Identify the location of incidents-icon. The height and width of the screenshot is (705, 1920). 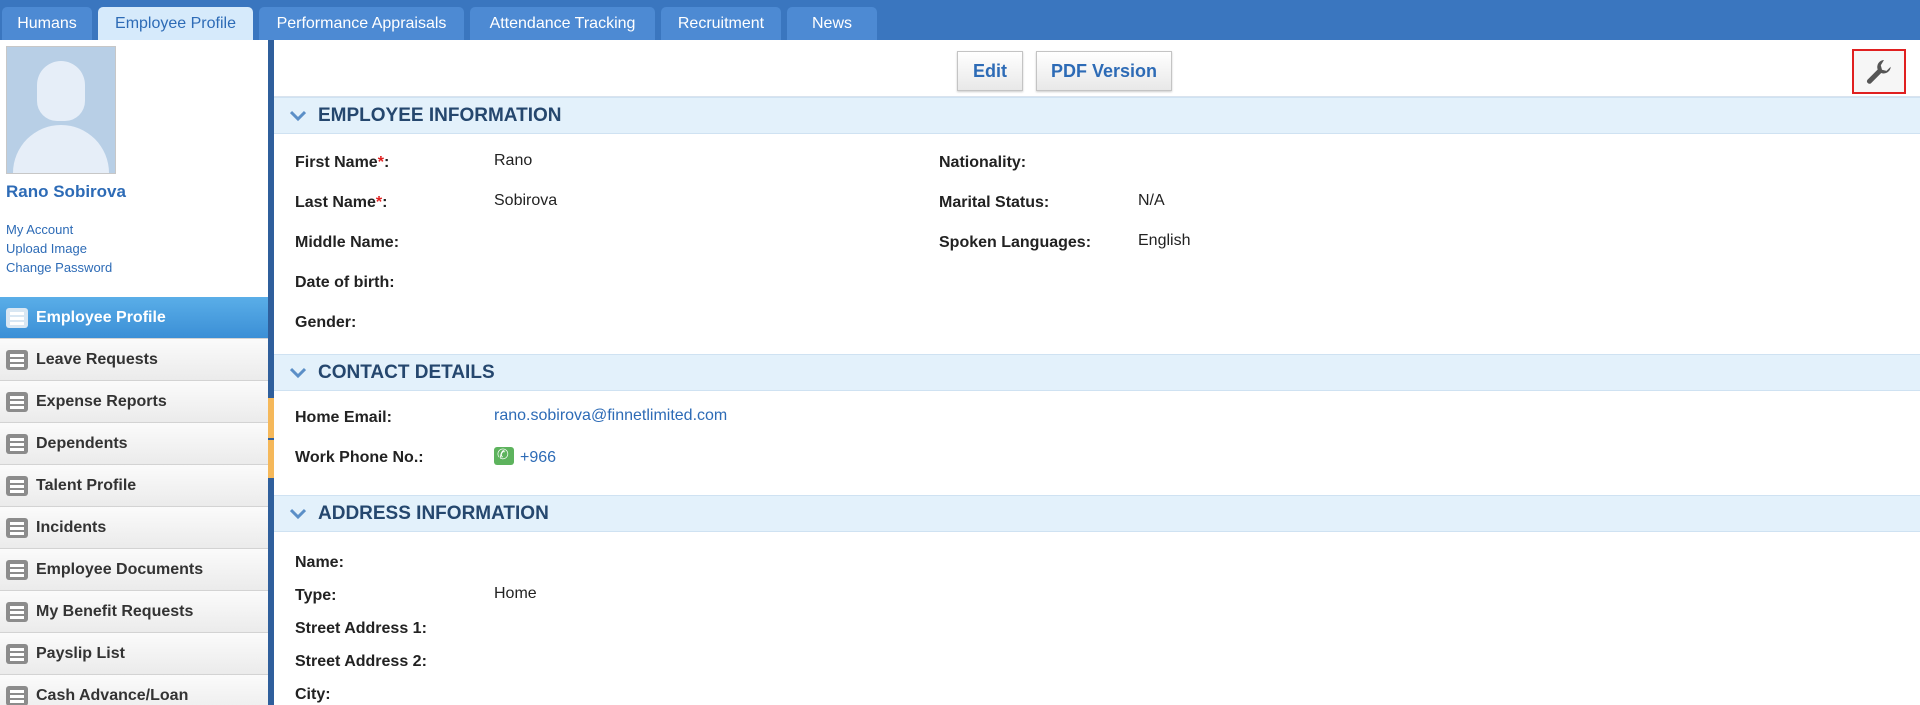
(17, 527).